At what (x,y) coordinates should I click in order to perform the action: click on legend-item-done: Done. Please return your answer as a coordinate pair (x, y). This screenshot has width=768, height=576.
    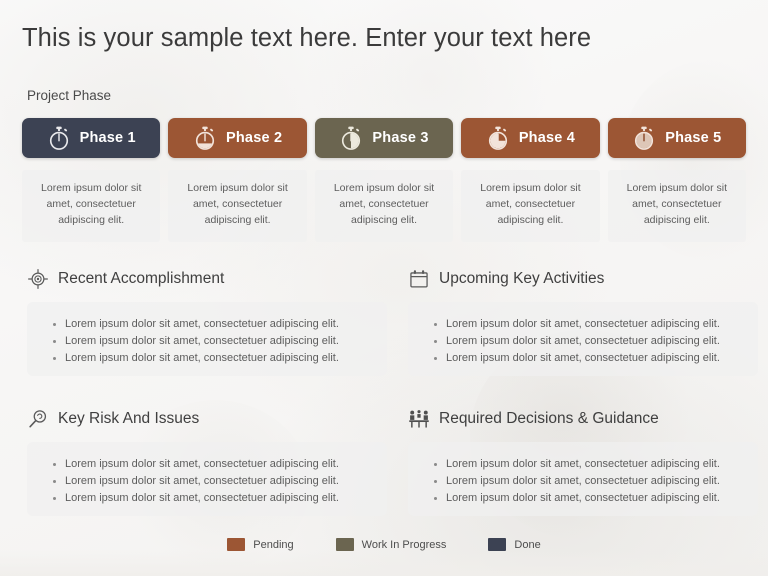
    Looking at the image, I should click on (514, 544).